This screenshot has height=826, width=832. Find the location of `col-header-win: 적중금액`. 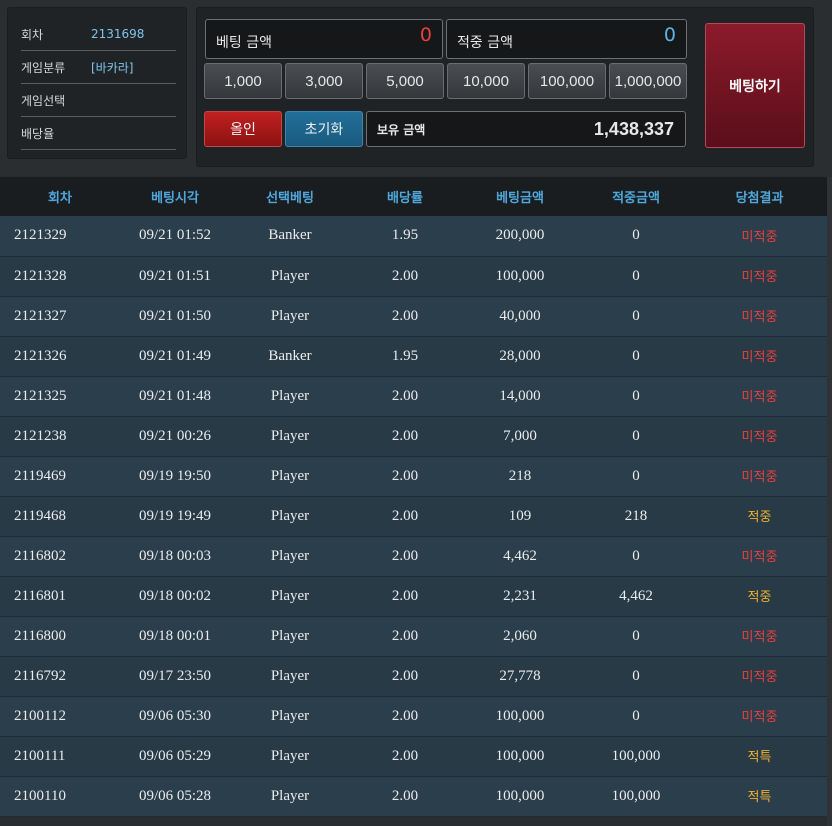

col-header-win: 적중금액 is located at coordinates (636, 198).